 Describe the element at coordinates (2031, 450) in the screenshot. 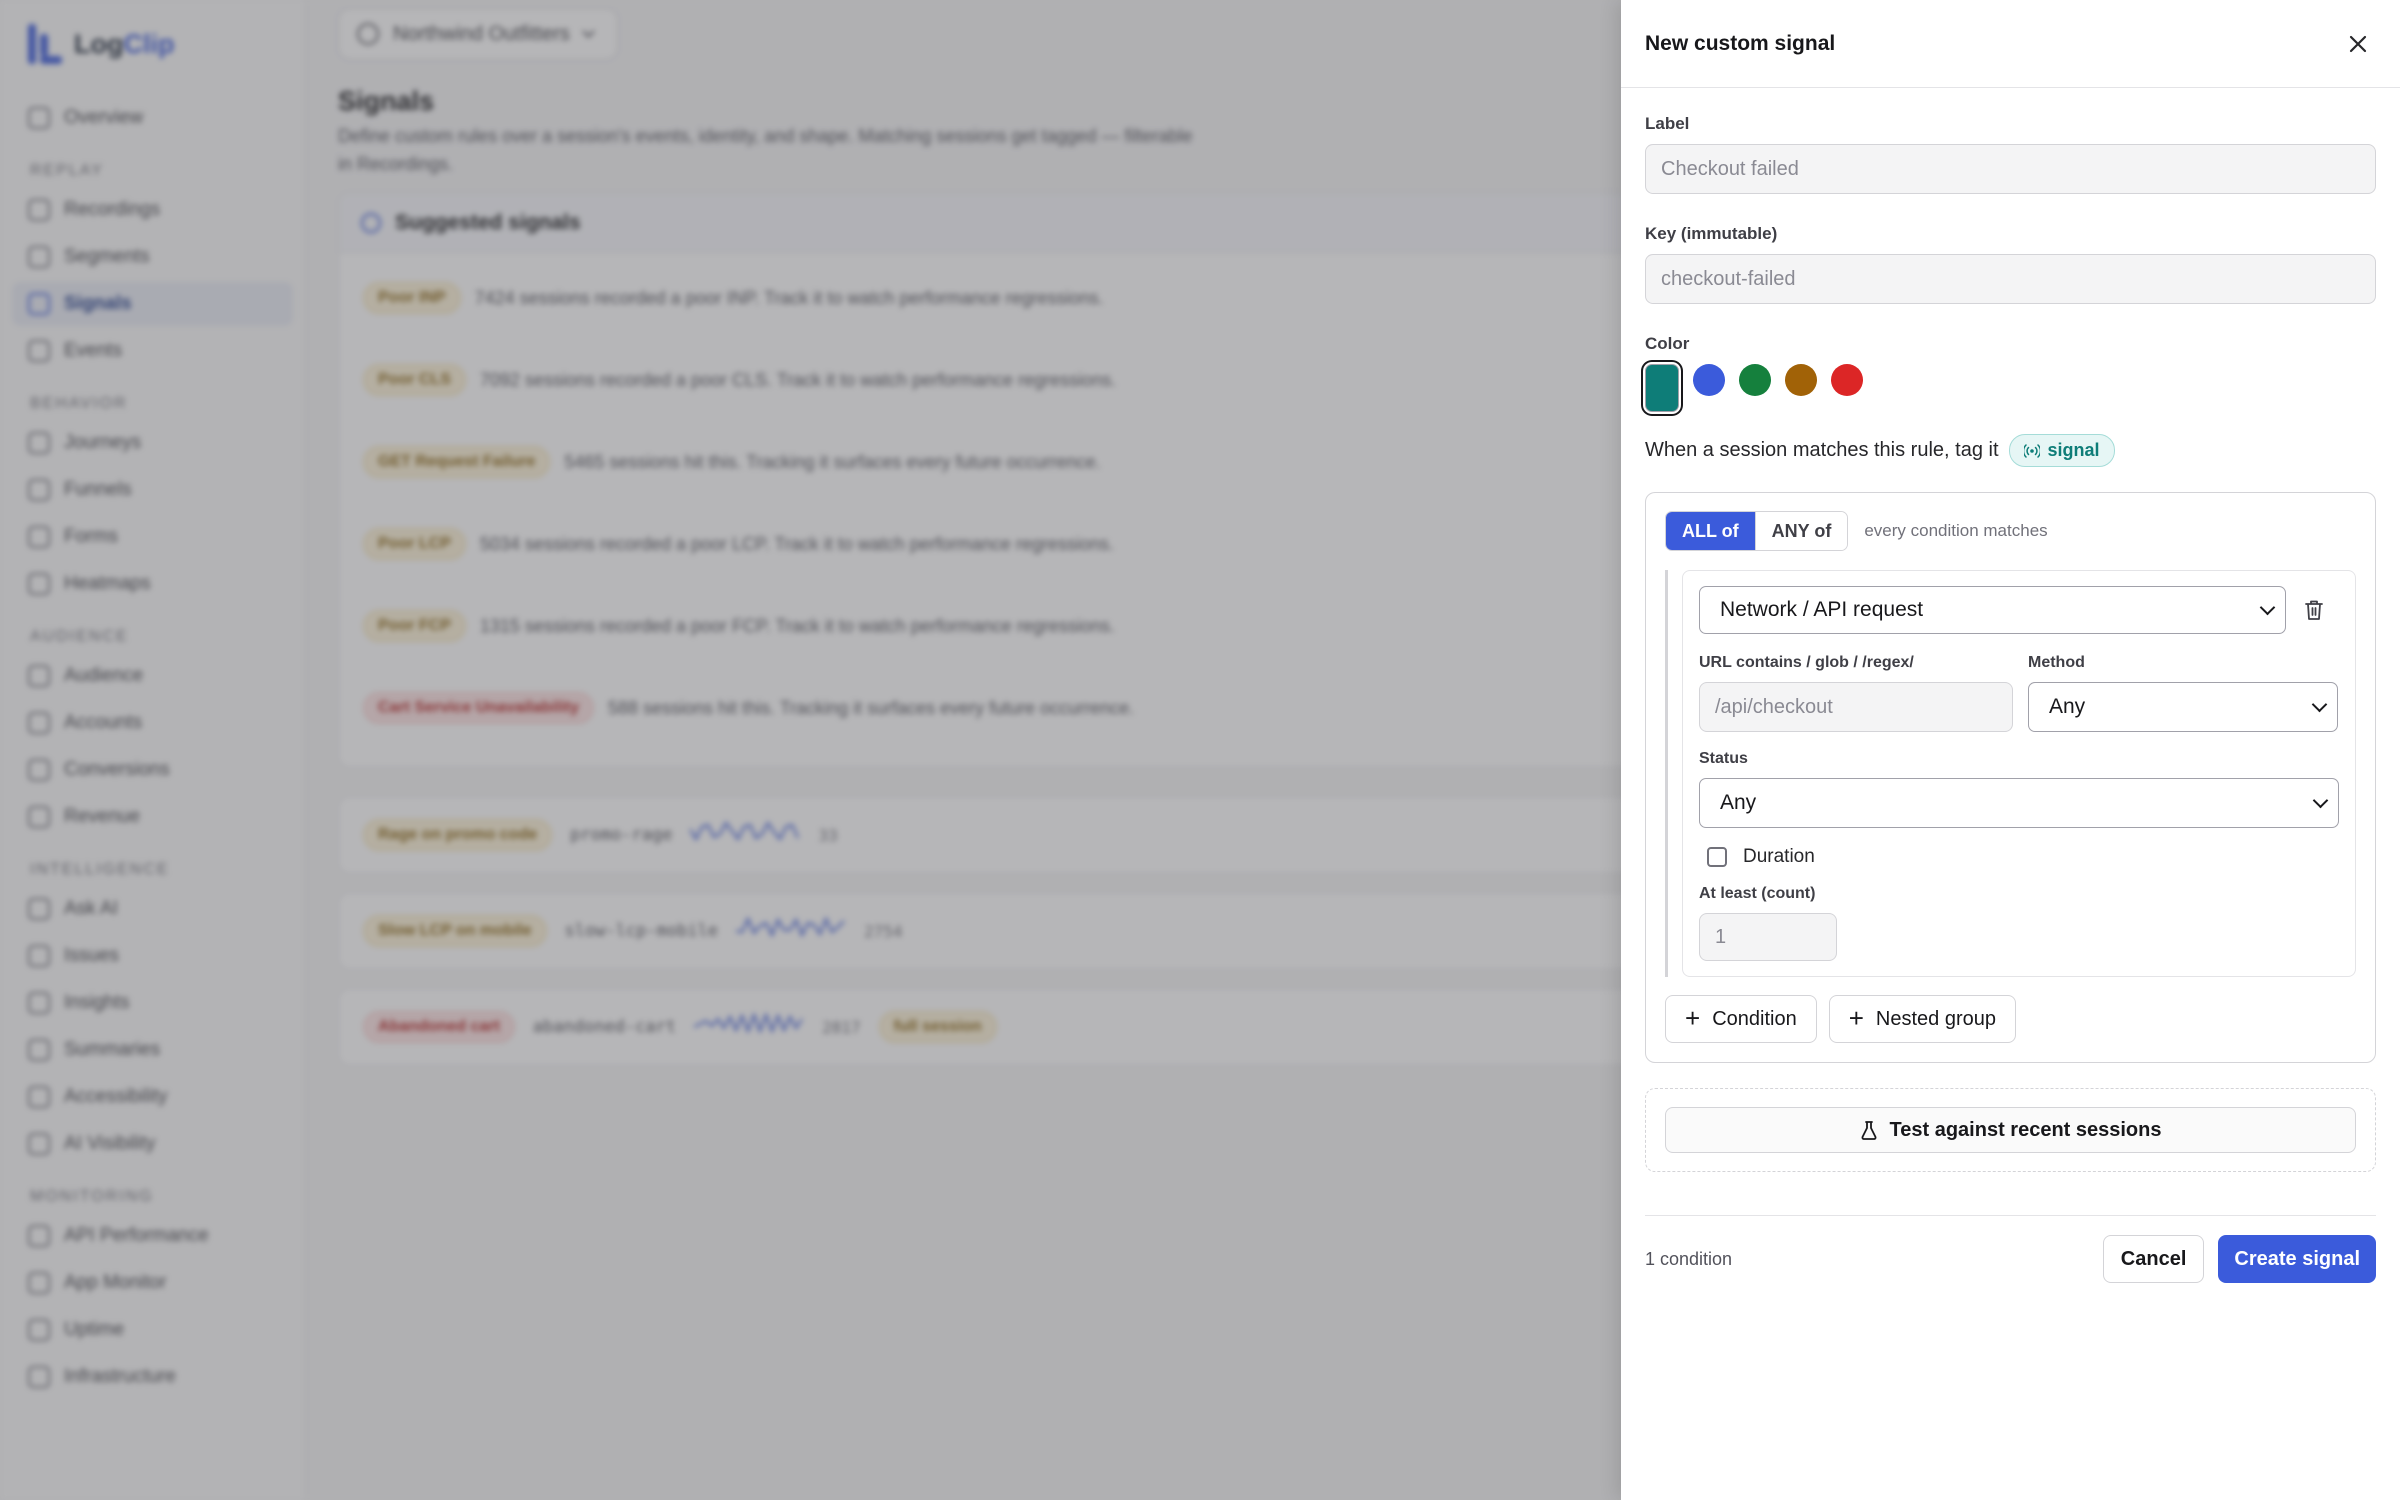

I see `broadcast-icon` at that location.